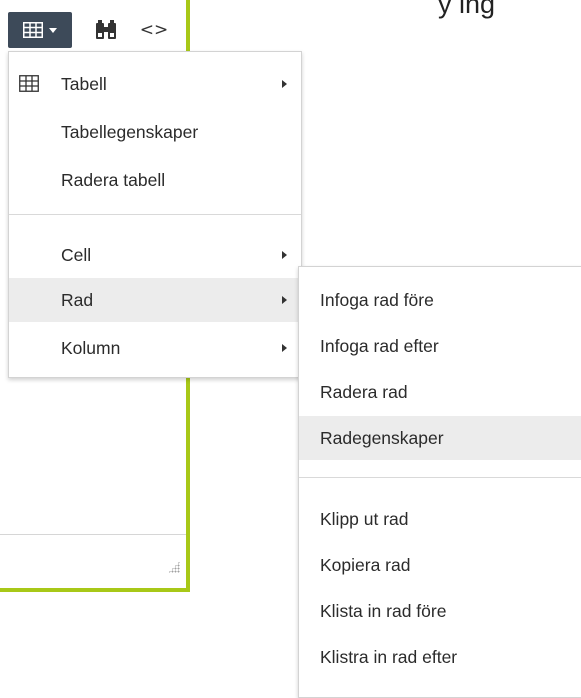 This screenshot has height=698, width=581. I want to click on partial-heading: y ing, so click(467, 9).